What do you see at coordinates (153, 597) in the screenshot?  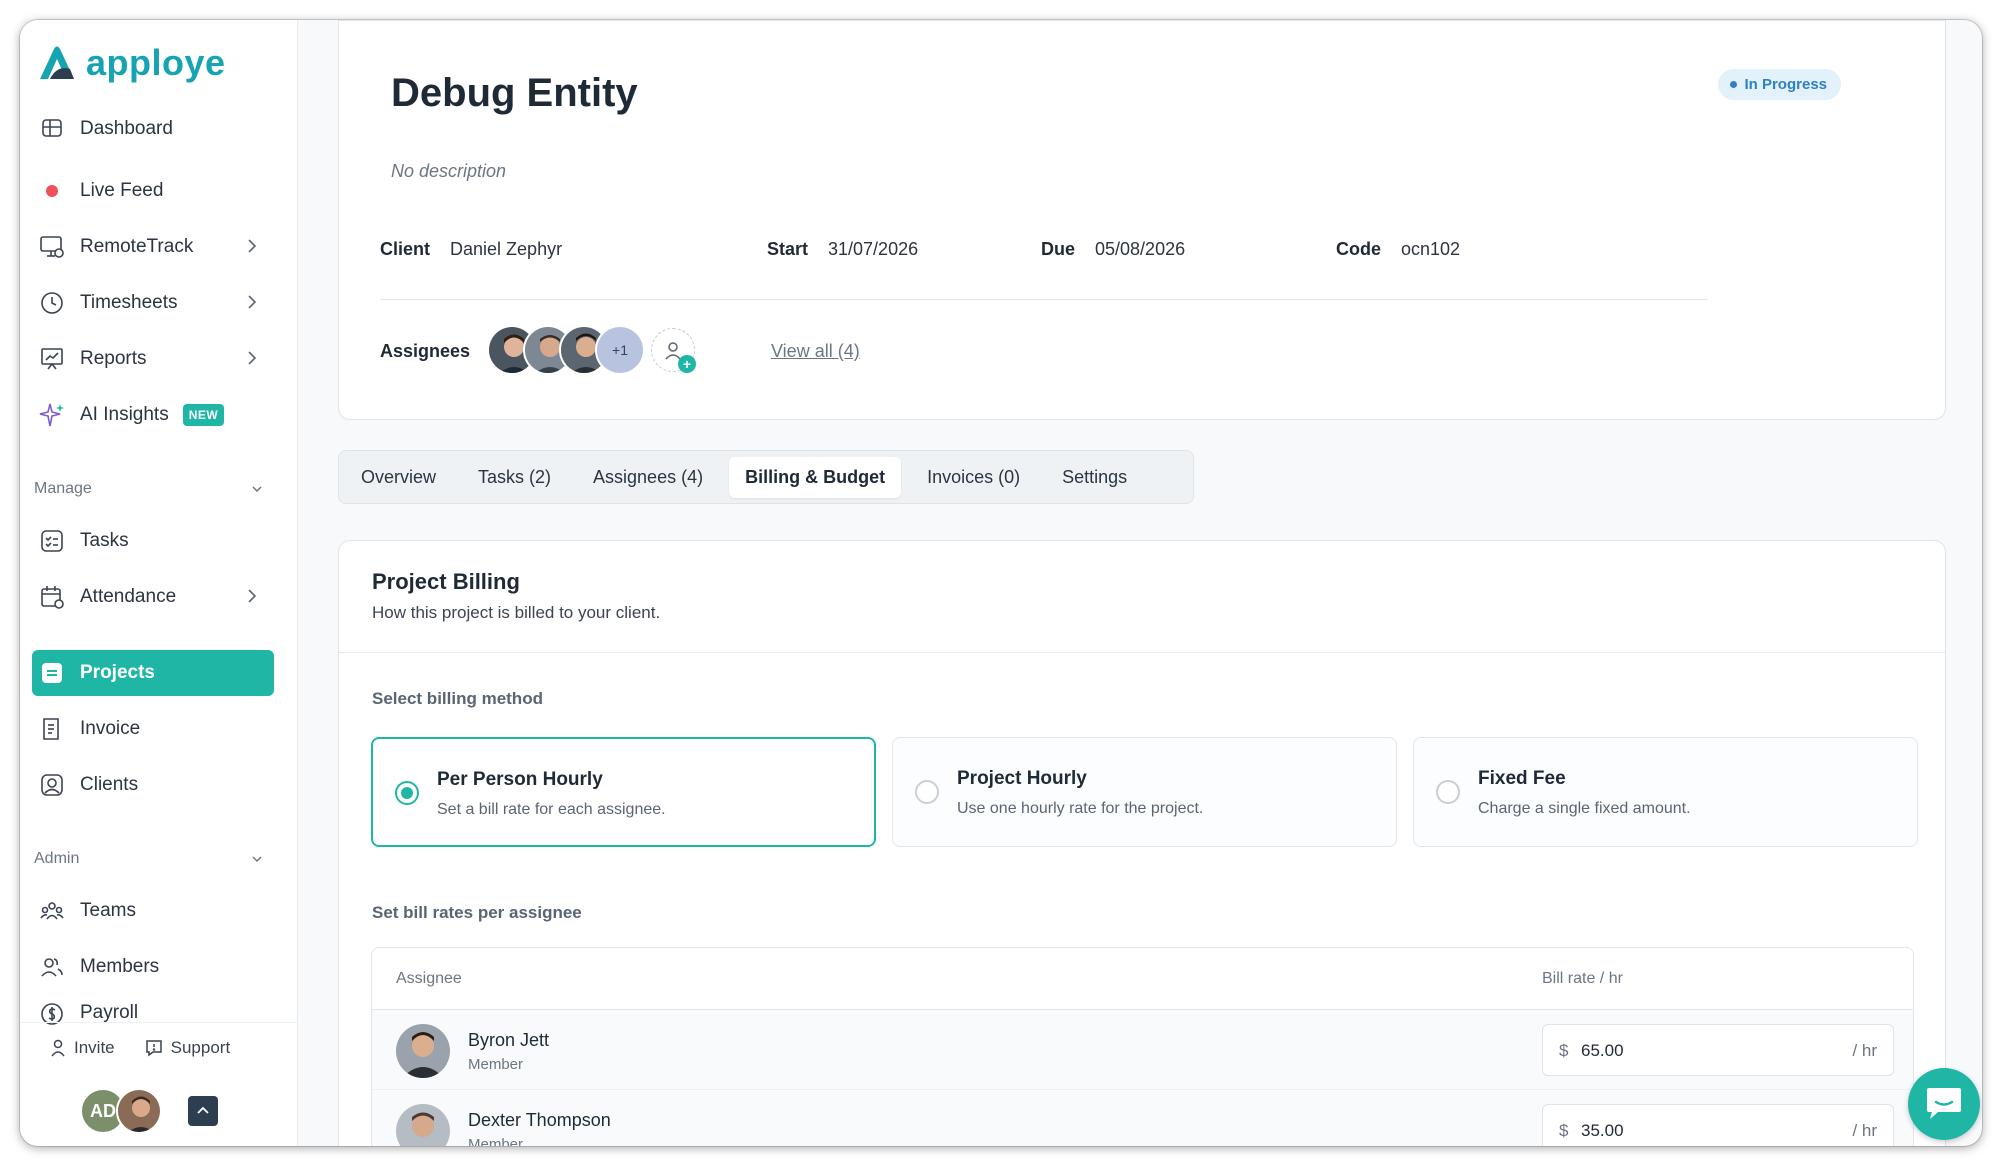 I see `sidebar-item-attendance: Attendance` at bounding box center [153, 597].